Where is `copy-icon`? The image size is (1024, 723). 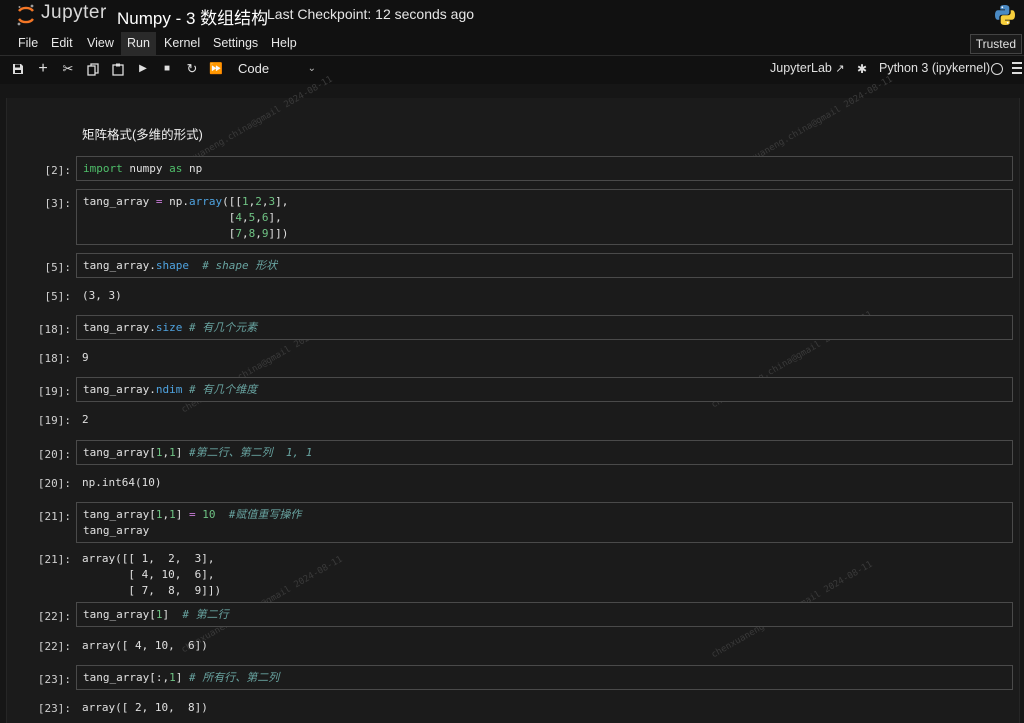 copy-icon is located at coordinates (93, 69).